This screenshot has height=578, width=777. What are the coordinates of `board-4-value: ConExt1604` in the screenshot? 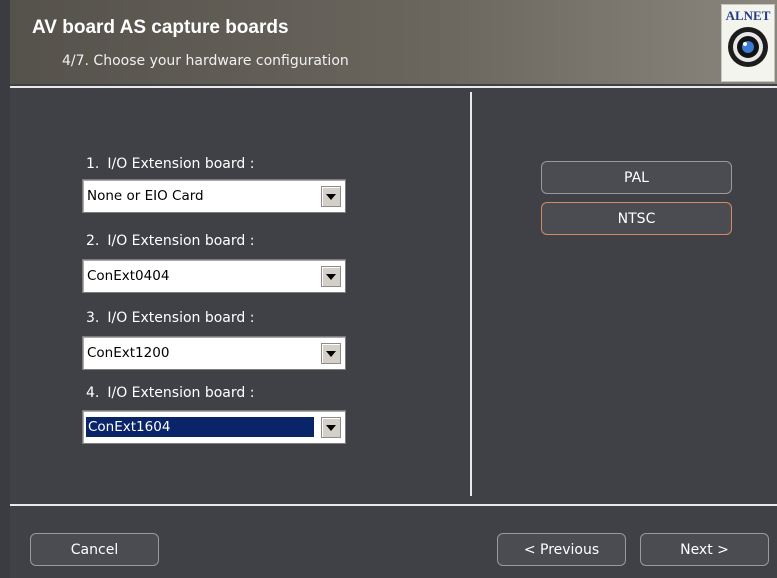 It's located at (200, 427).